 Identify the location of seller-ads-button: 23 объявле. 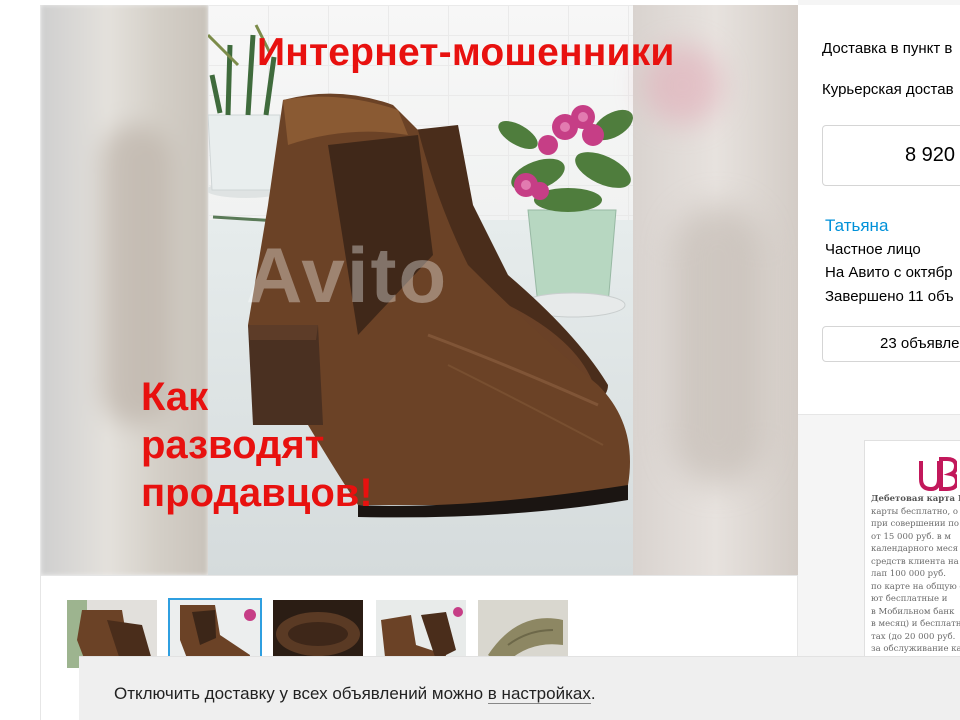
(891, 344).